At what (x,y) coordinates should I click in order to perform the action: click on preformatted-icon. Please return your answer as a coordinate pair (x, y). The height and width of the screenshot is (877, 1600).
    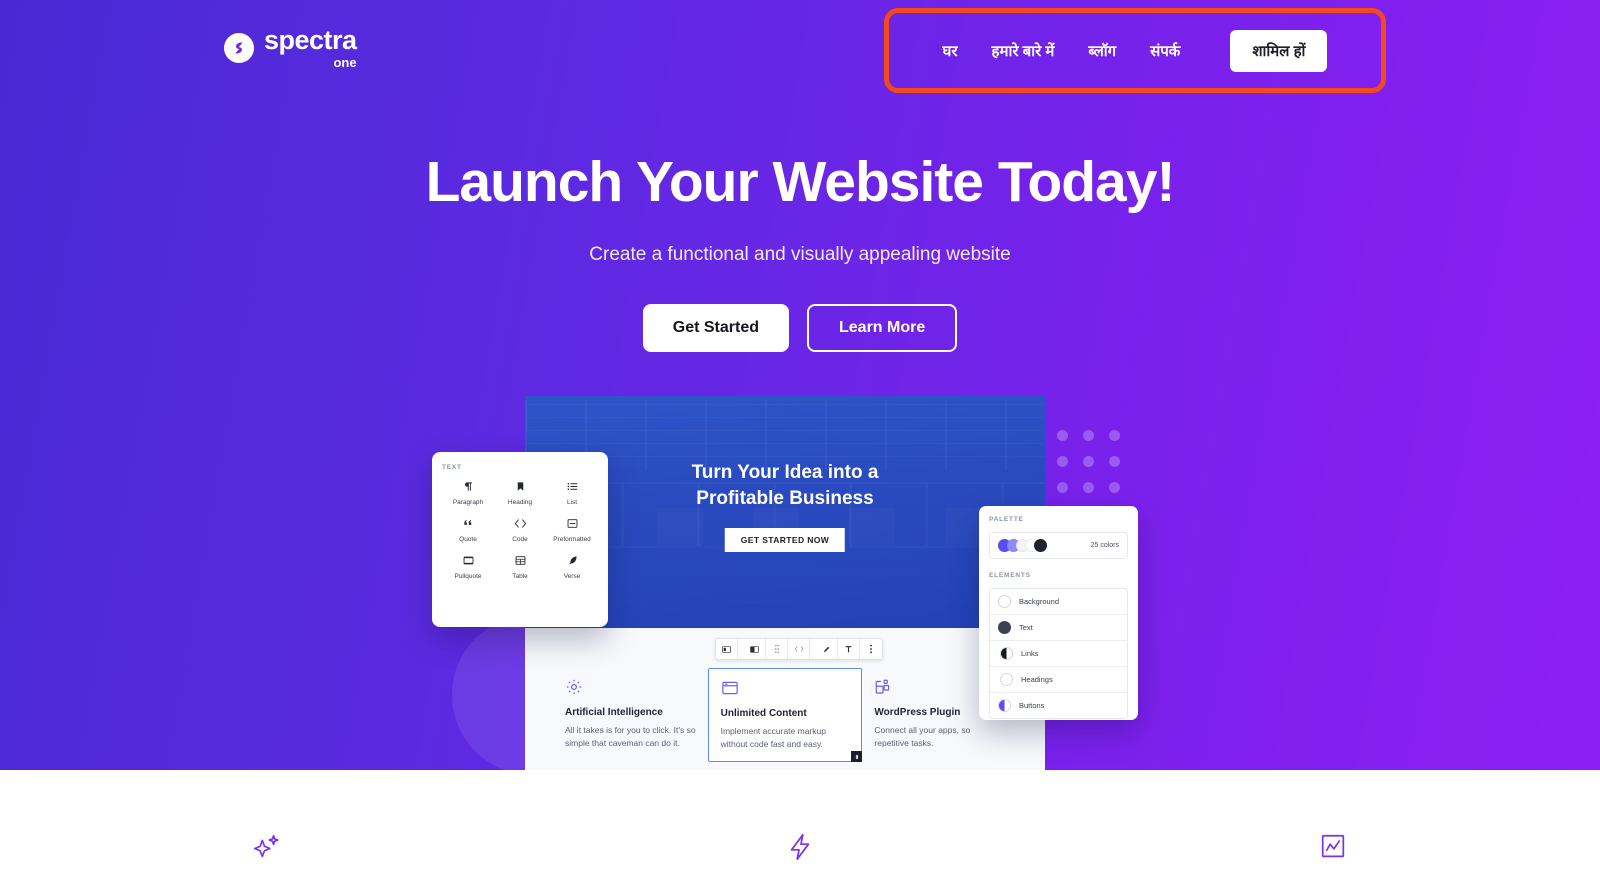
    Looking at the image, I should click on (572, 523).